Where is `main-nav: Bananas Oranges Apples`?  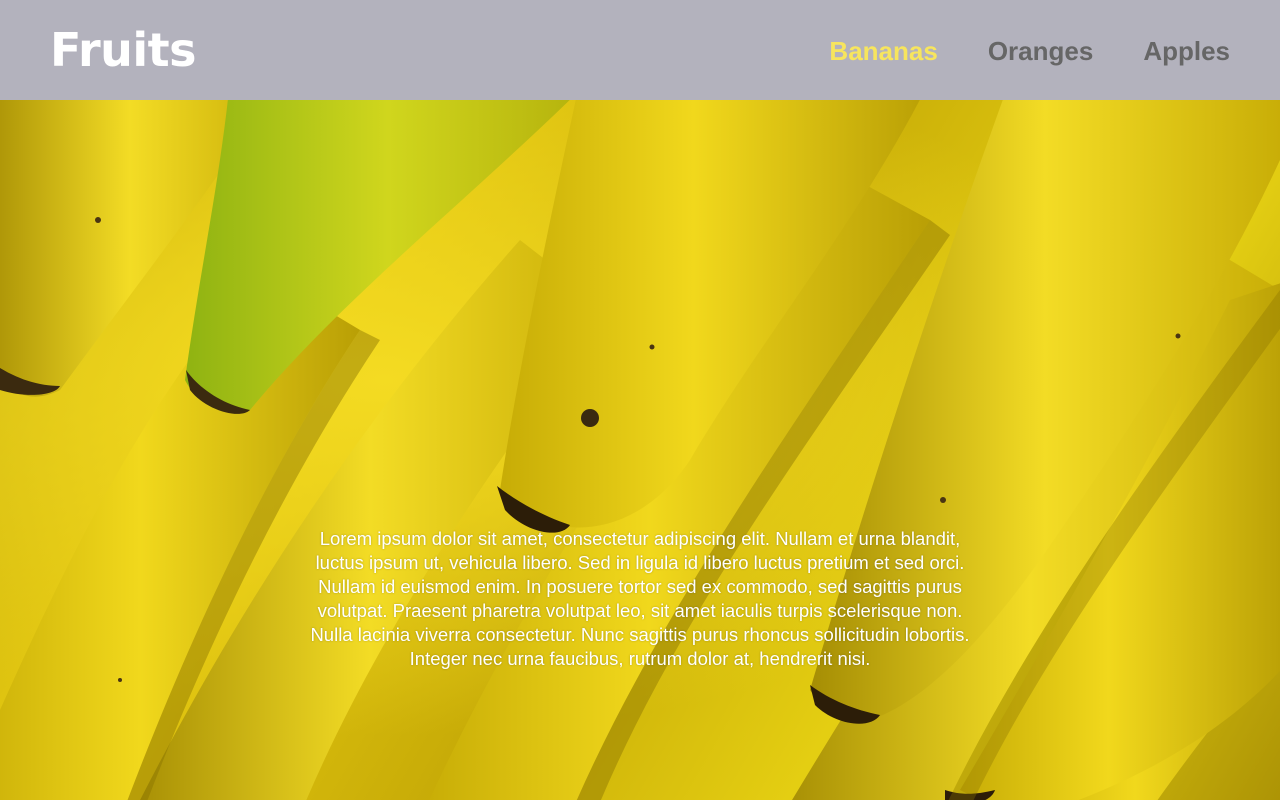 main-nav: Bananas Oranges Apples is located at coordinates (1029, 51).